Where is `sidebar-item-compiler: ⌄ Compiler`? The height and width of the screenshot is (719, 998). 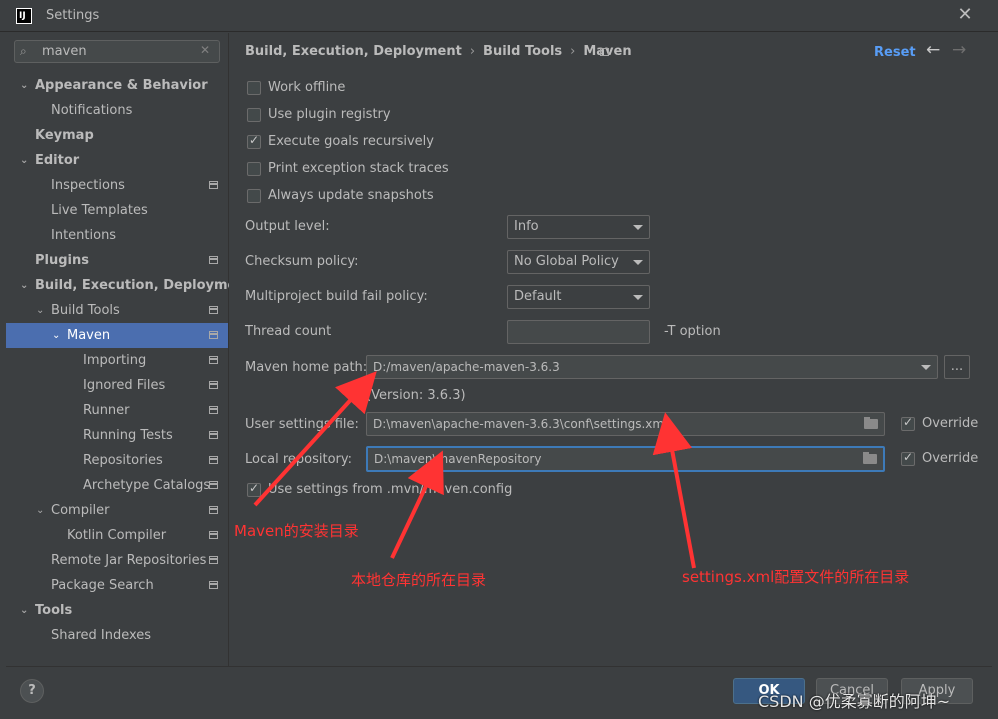
sidebar-item-compiler: ⌄ Compiler is located at coordinates (117, 510).